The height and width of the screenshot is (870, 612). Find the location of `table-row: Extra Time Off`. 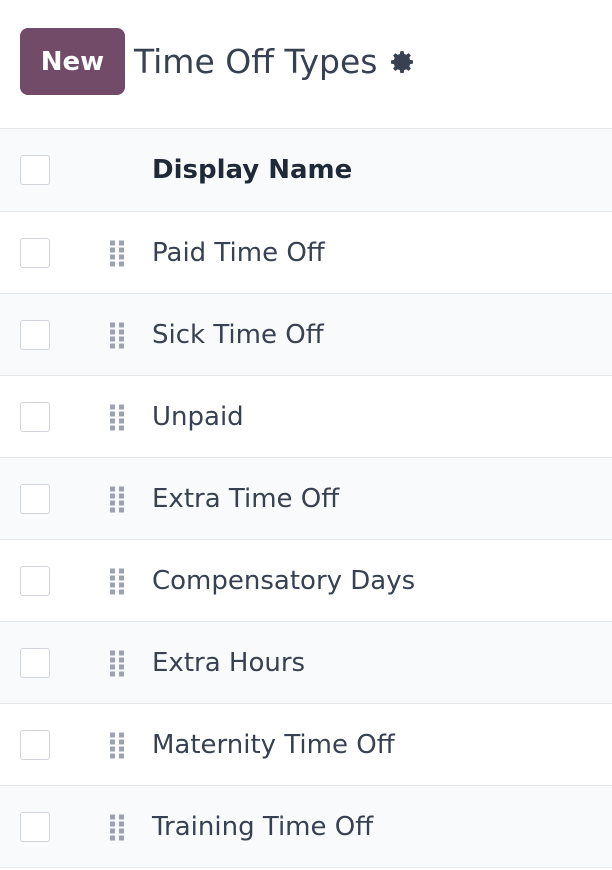

table-row: Extra Time Off is located at coordinates (306, 499).